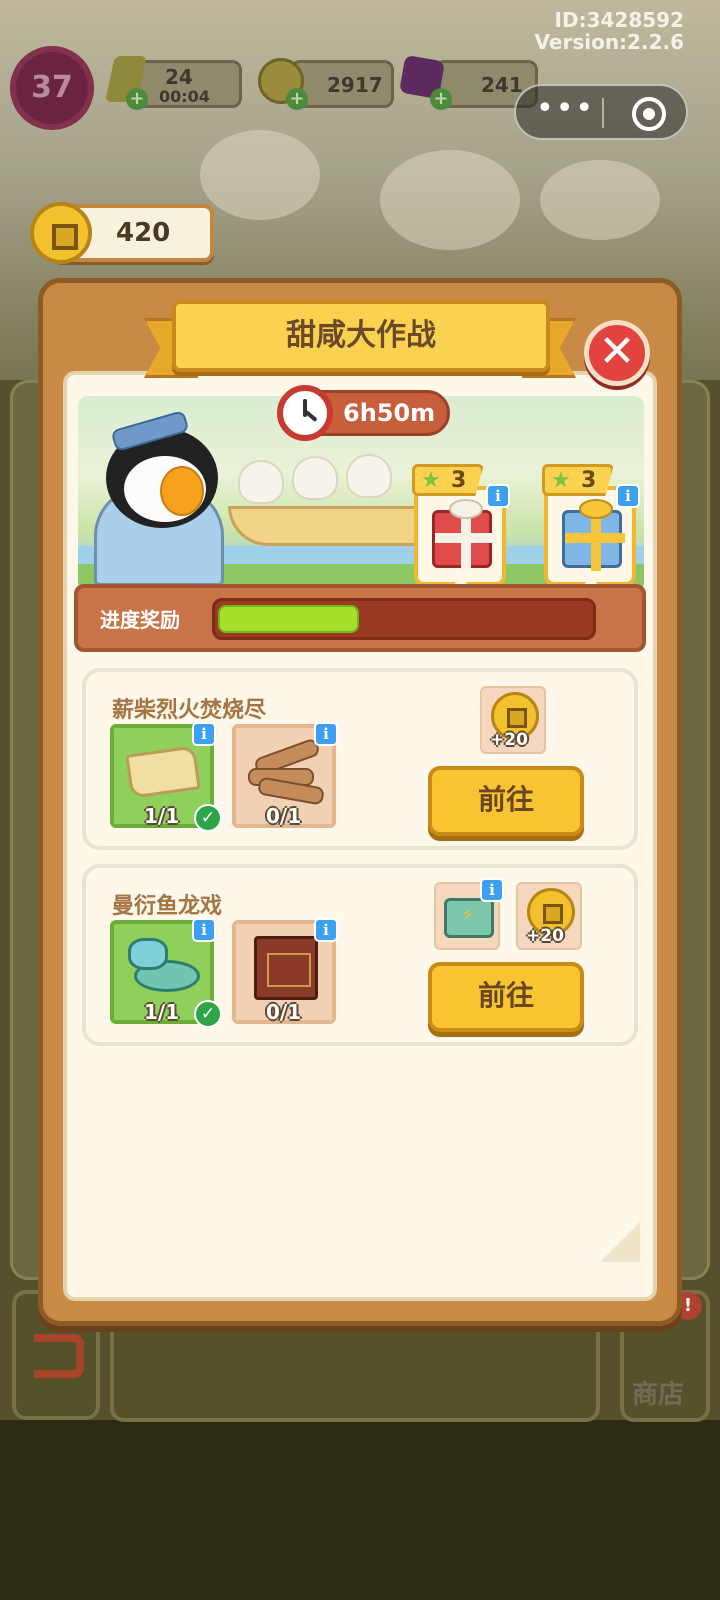 Image resolution: width=720 pixels, height=1600 pixels. Describe the element at coordinates (360, 759) in the screenshot. I see `task-card: 薪柴烈火焚烧尽 1/1 ✓ i 0/1 i +20 前往` at that location.